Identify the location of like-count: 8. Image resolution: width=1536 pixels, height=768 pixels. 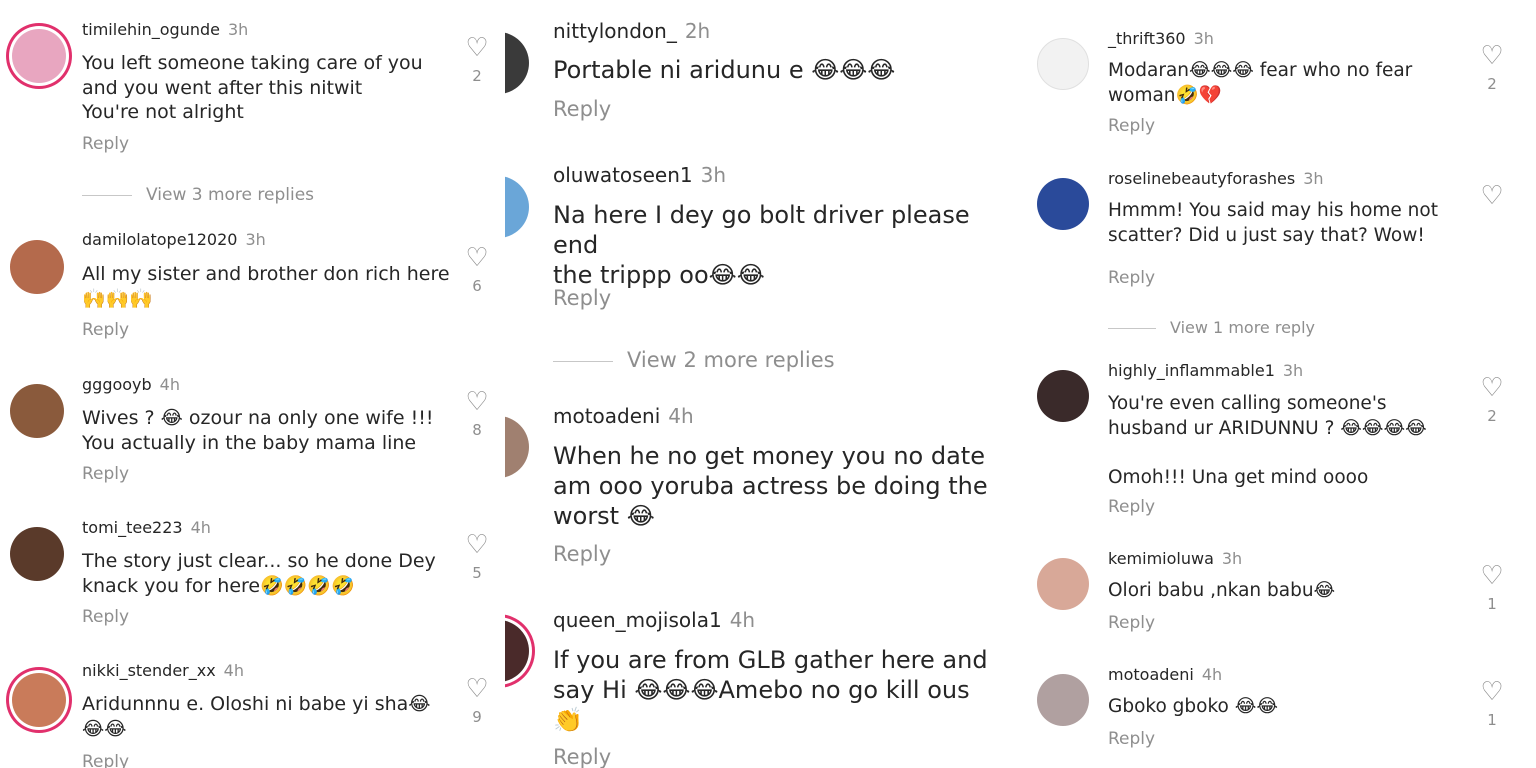
(477, 430).